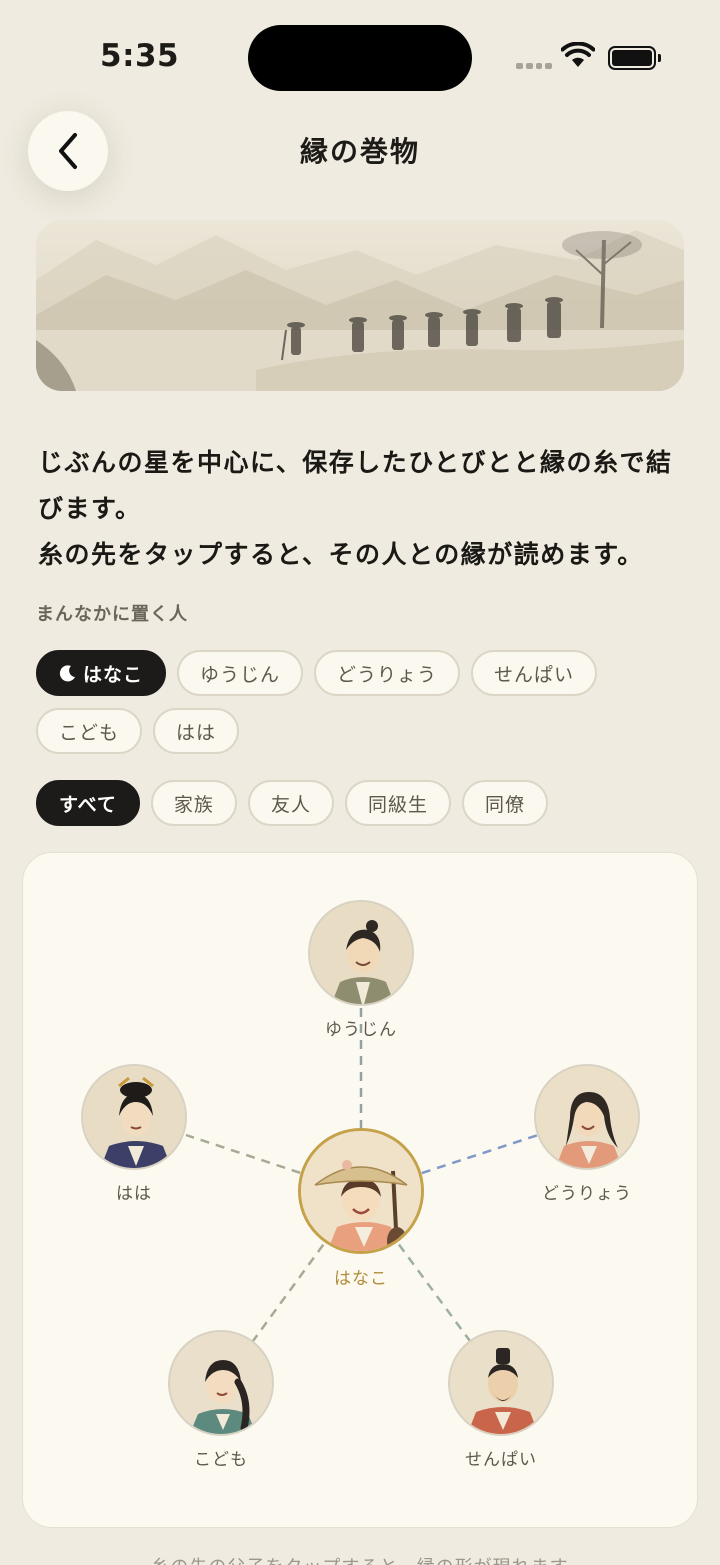 The width and height of the screenshot is (720, 1565). What do you see at coordinates (587, 1194) in the screenshot?
I see `node-label: どうりょう` at bounding box center [587, 1194].